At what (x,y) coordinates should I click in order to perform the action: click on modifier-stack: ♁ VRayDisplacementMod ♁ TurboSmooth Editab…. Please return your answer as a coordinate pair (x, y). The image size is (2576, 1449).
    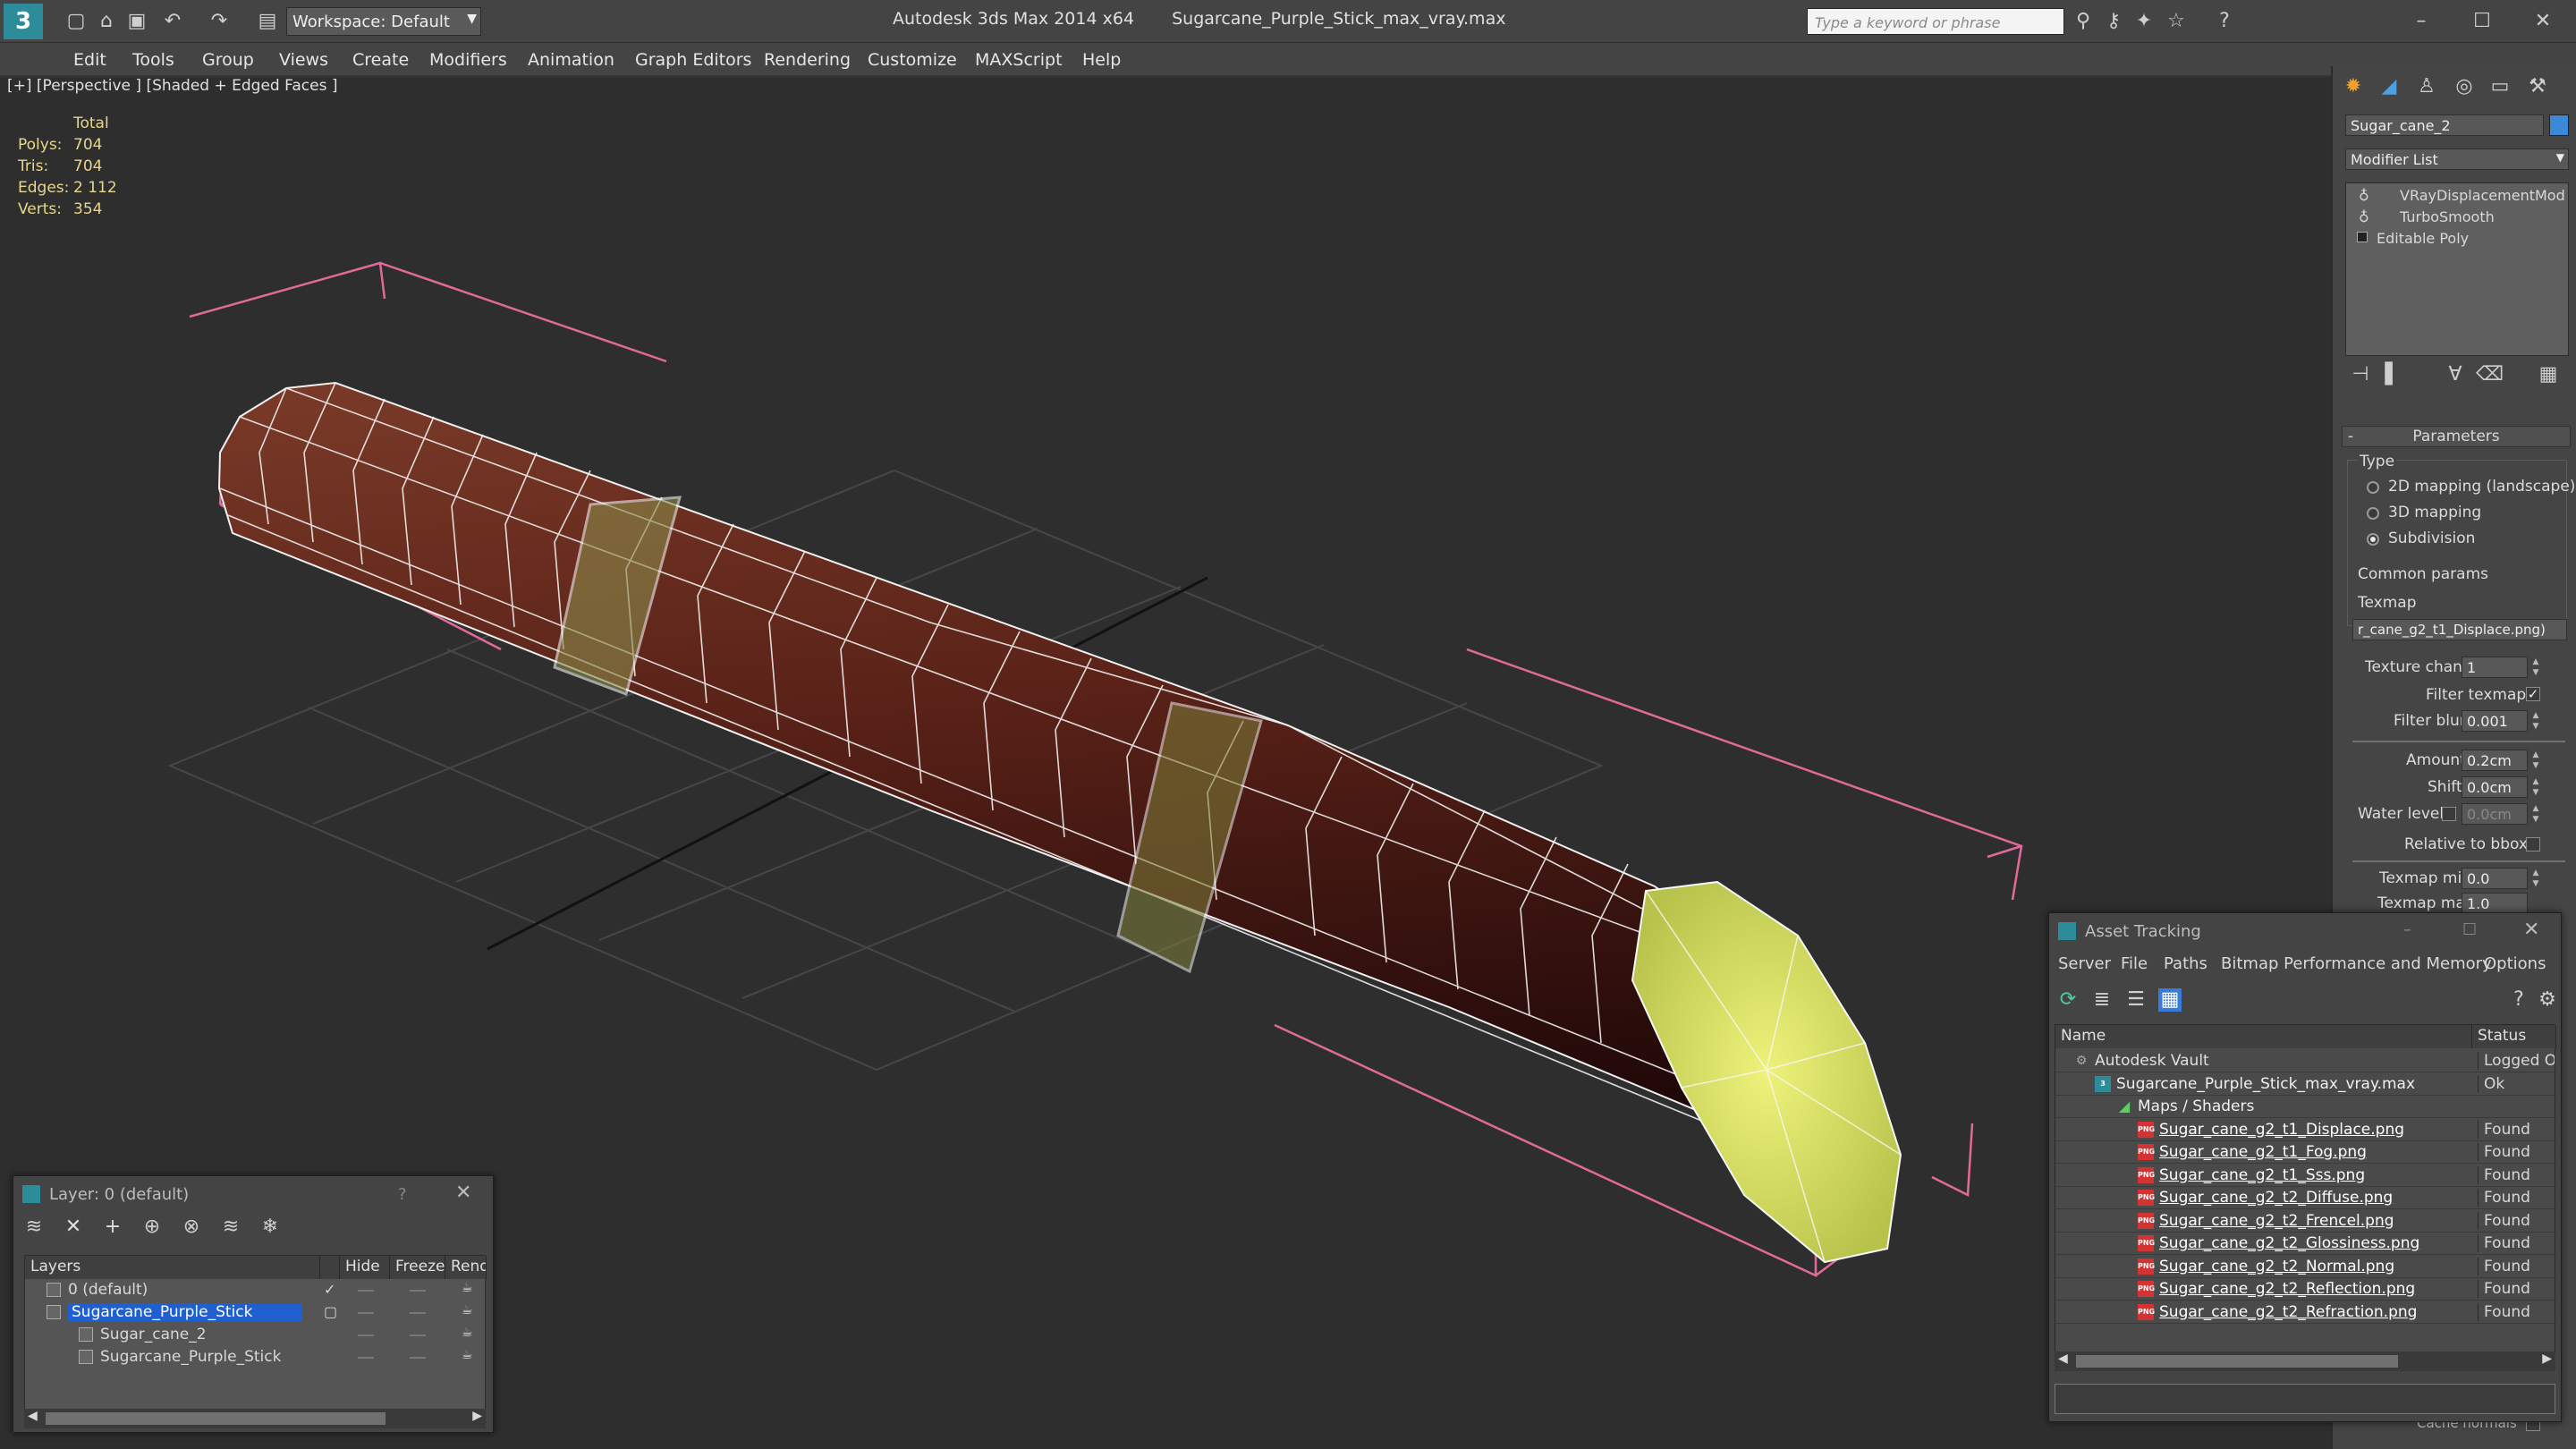
    Looking at the image, I should click on (2457, 269).